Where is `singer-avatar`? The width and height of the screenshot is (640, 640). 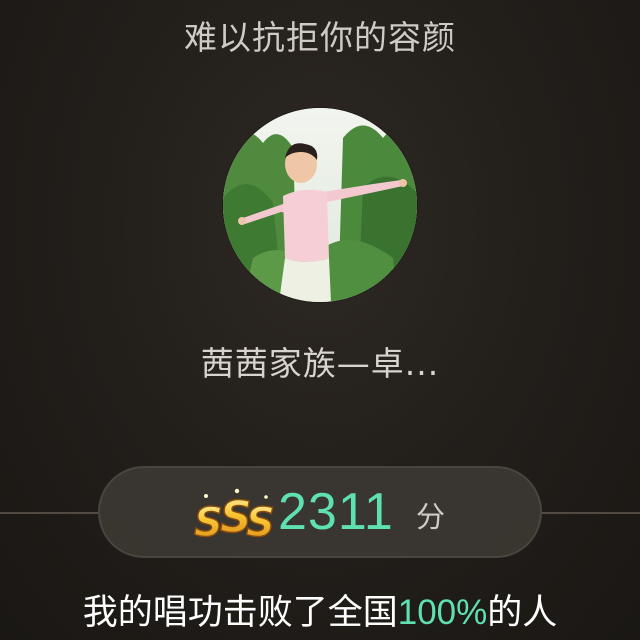 singer-avatar is located at coordinates (320, 205).